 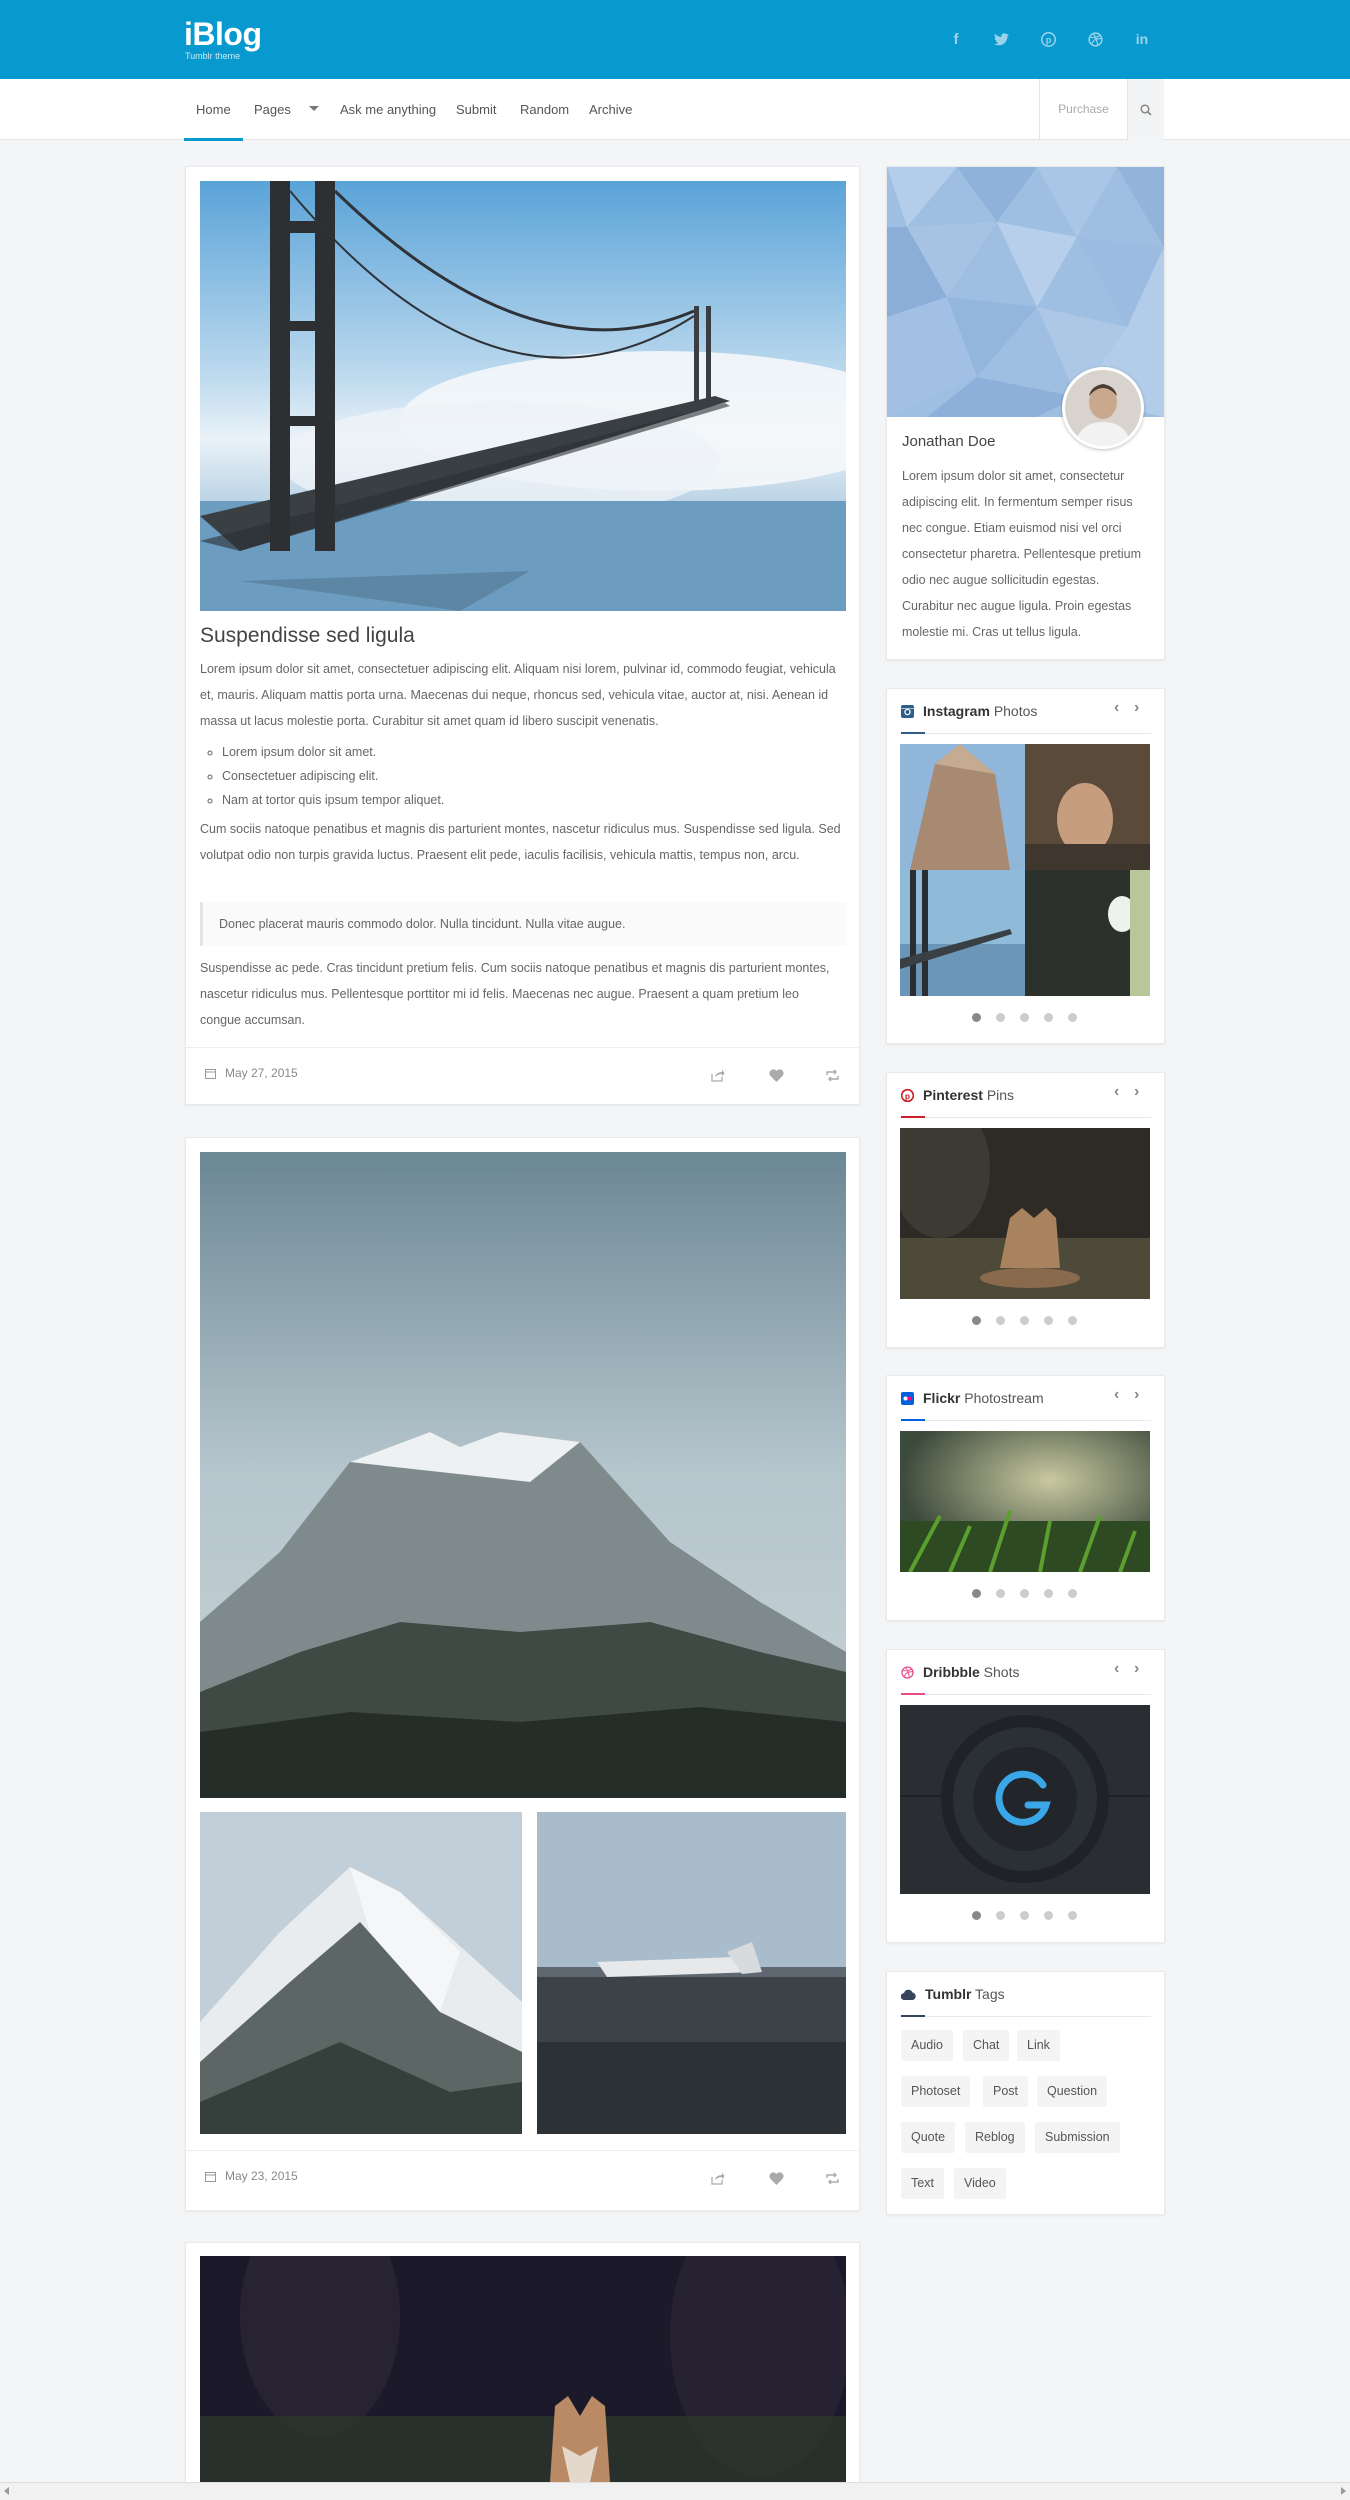 What do you see at coordinates (388, 109) in the screenshot?
I see `nav-ask: Ask me anything` at bounding box center [388, 109].